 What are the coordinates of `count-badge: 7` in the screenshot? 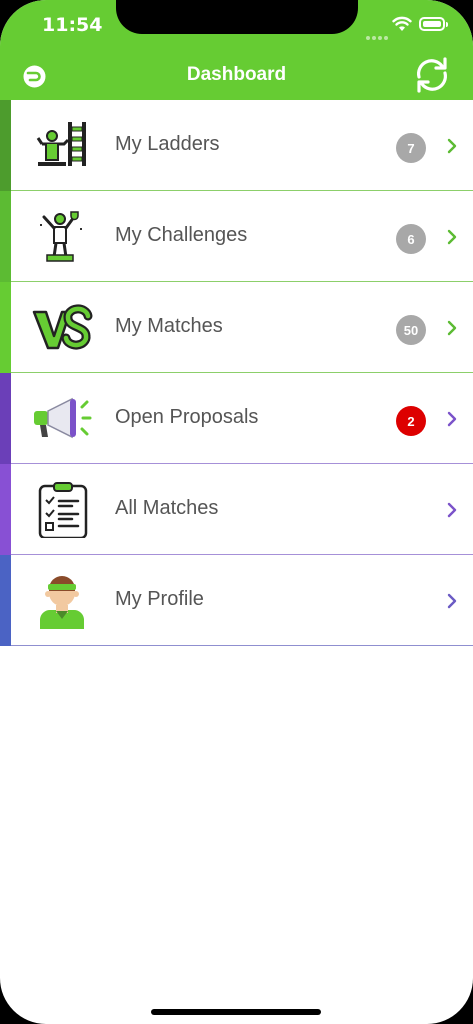 It's located at (411, 148).